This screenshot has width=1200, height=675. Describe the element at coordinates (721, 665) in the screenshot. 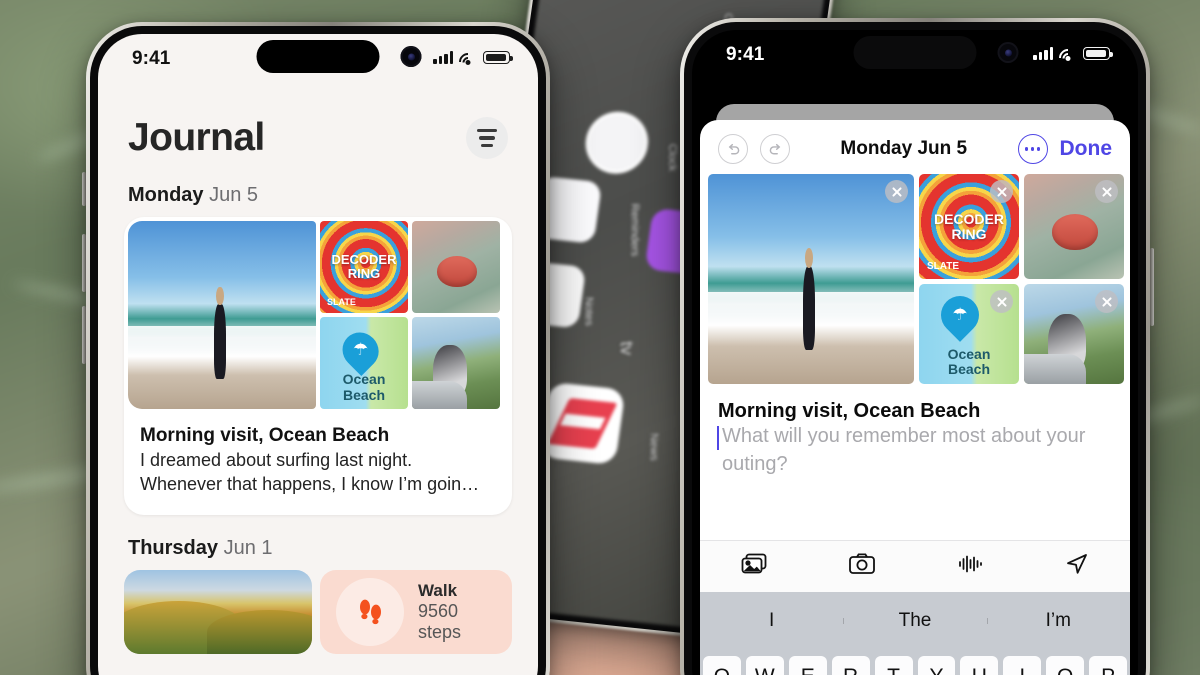

I see `key-q: Q` at that location.